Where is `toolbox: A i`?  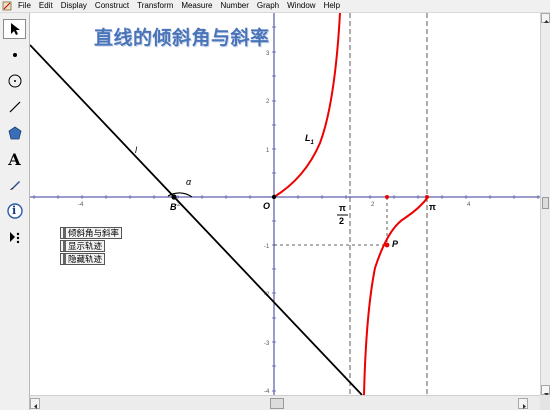
toolbox: A i is located at coordinates (15, 211).